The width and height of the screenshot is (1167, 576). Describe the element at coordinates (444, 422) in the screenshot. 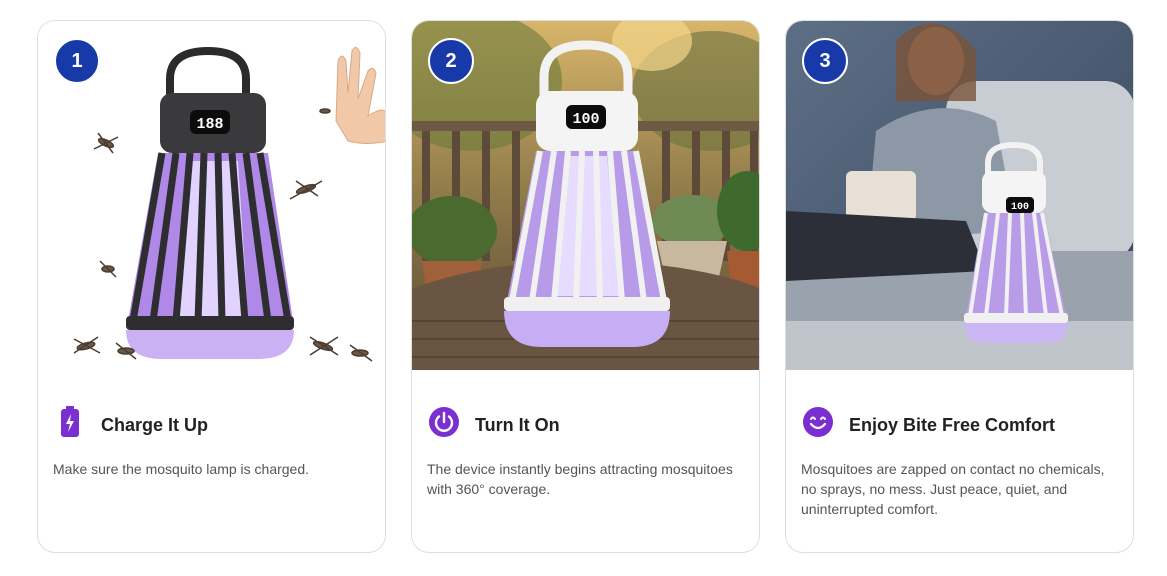

I see `power-icon` at that location.